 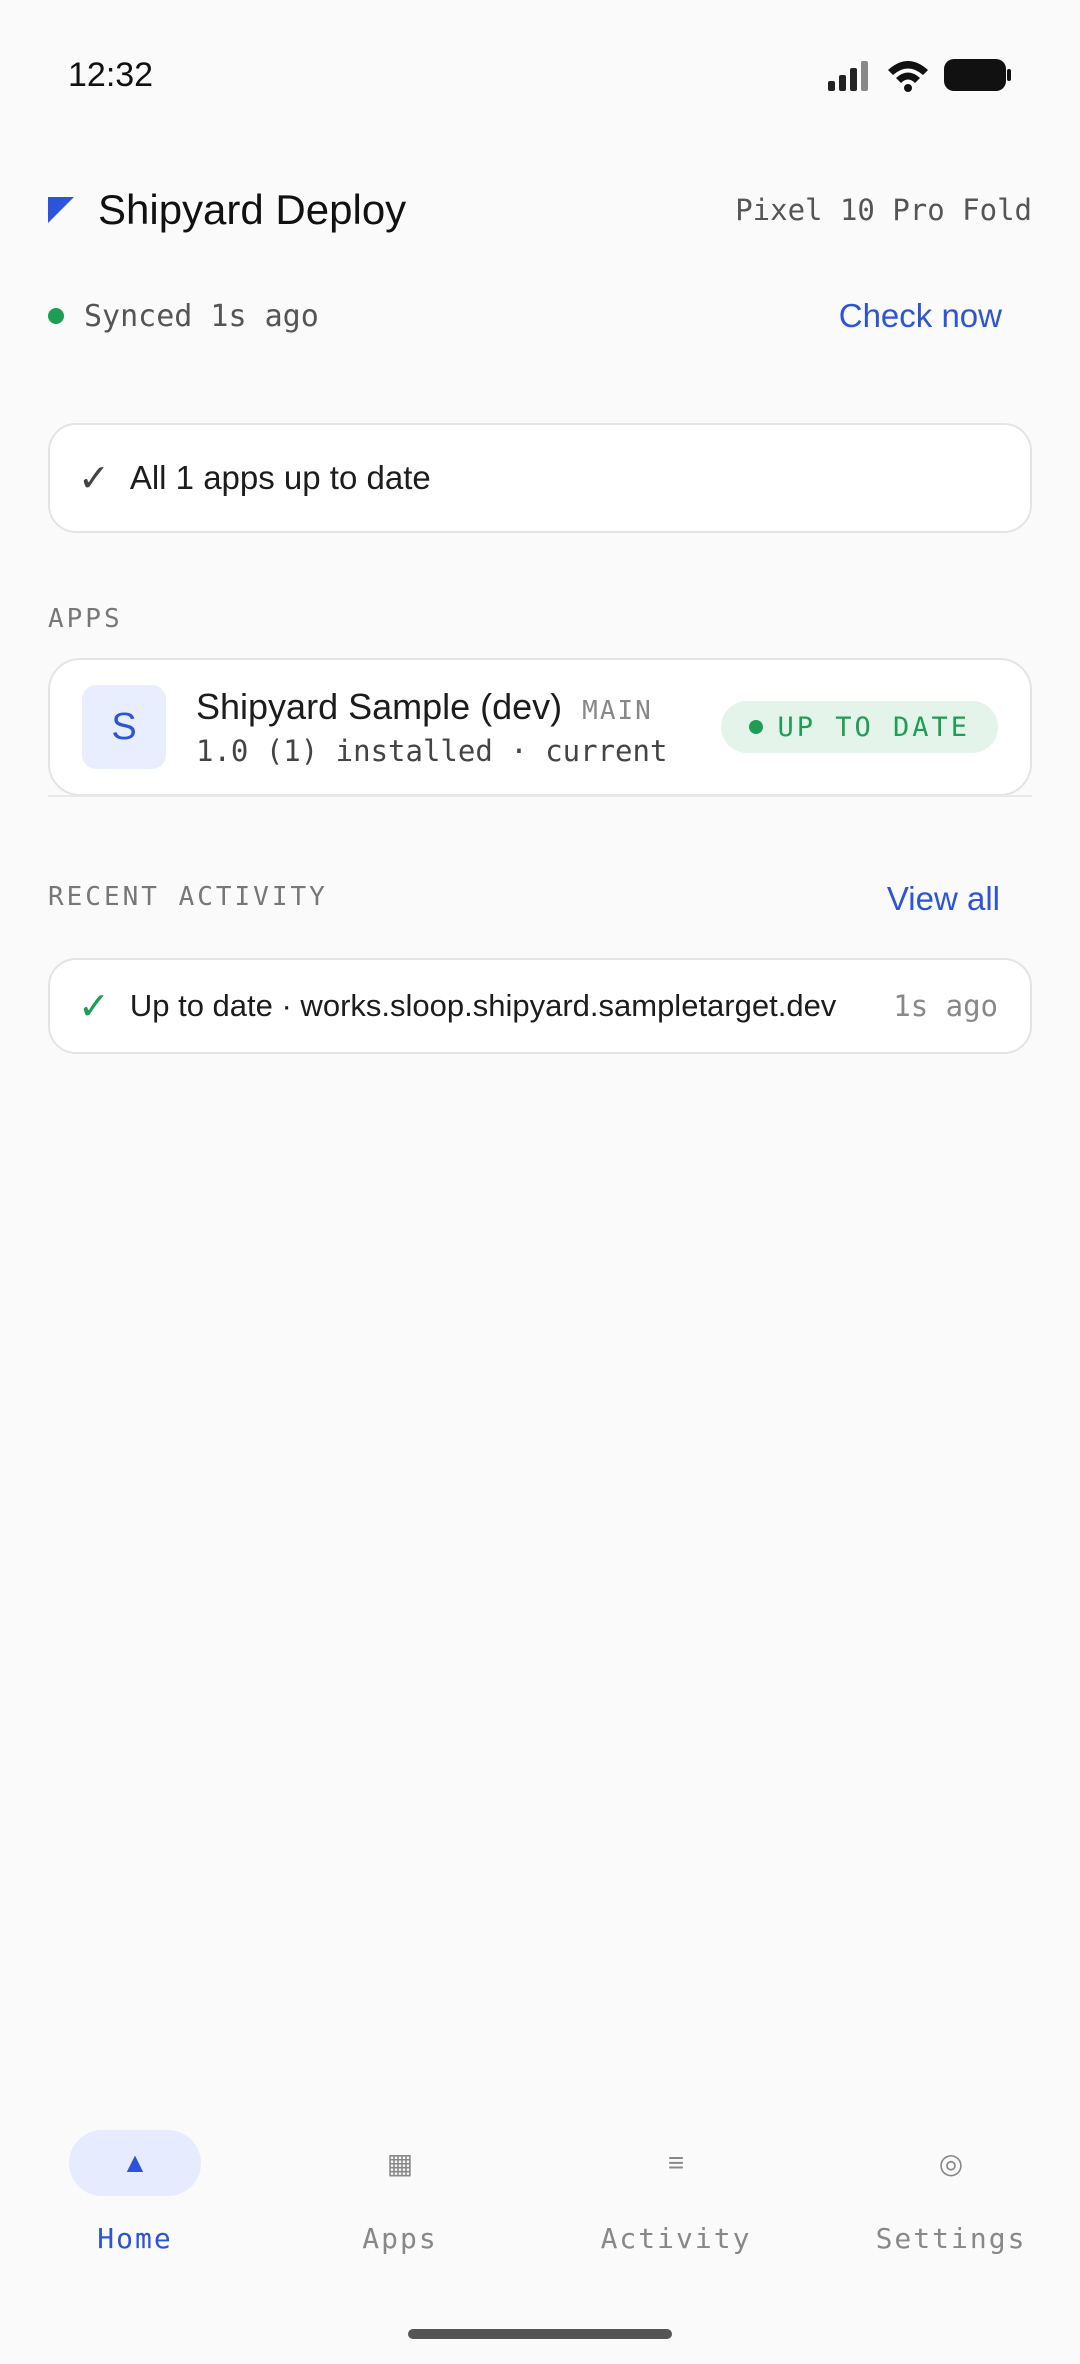 What do you see at coordinates (676, 2238) in the screenshot?
I see `nav-label-activity: Activity` at bounding box center [676, 2238].